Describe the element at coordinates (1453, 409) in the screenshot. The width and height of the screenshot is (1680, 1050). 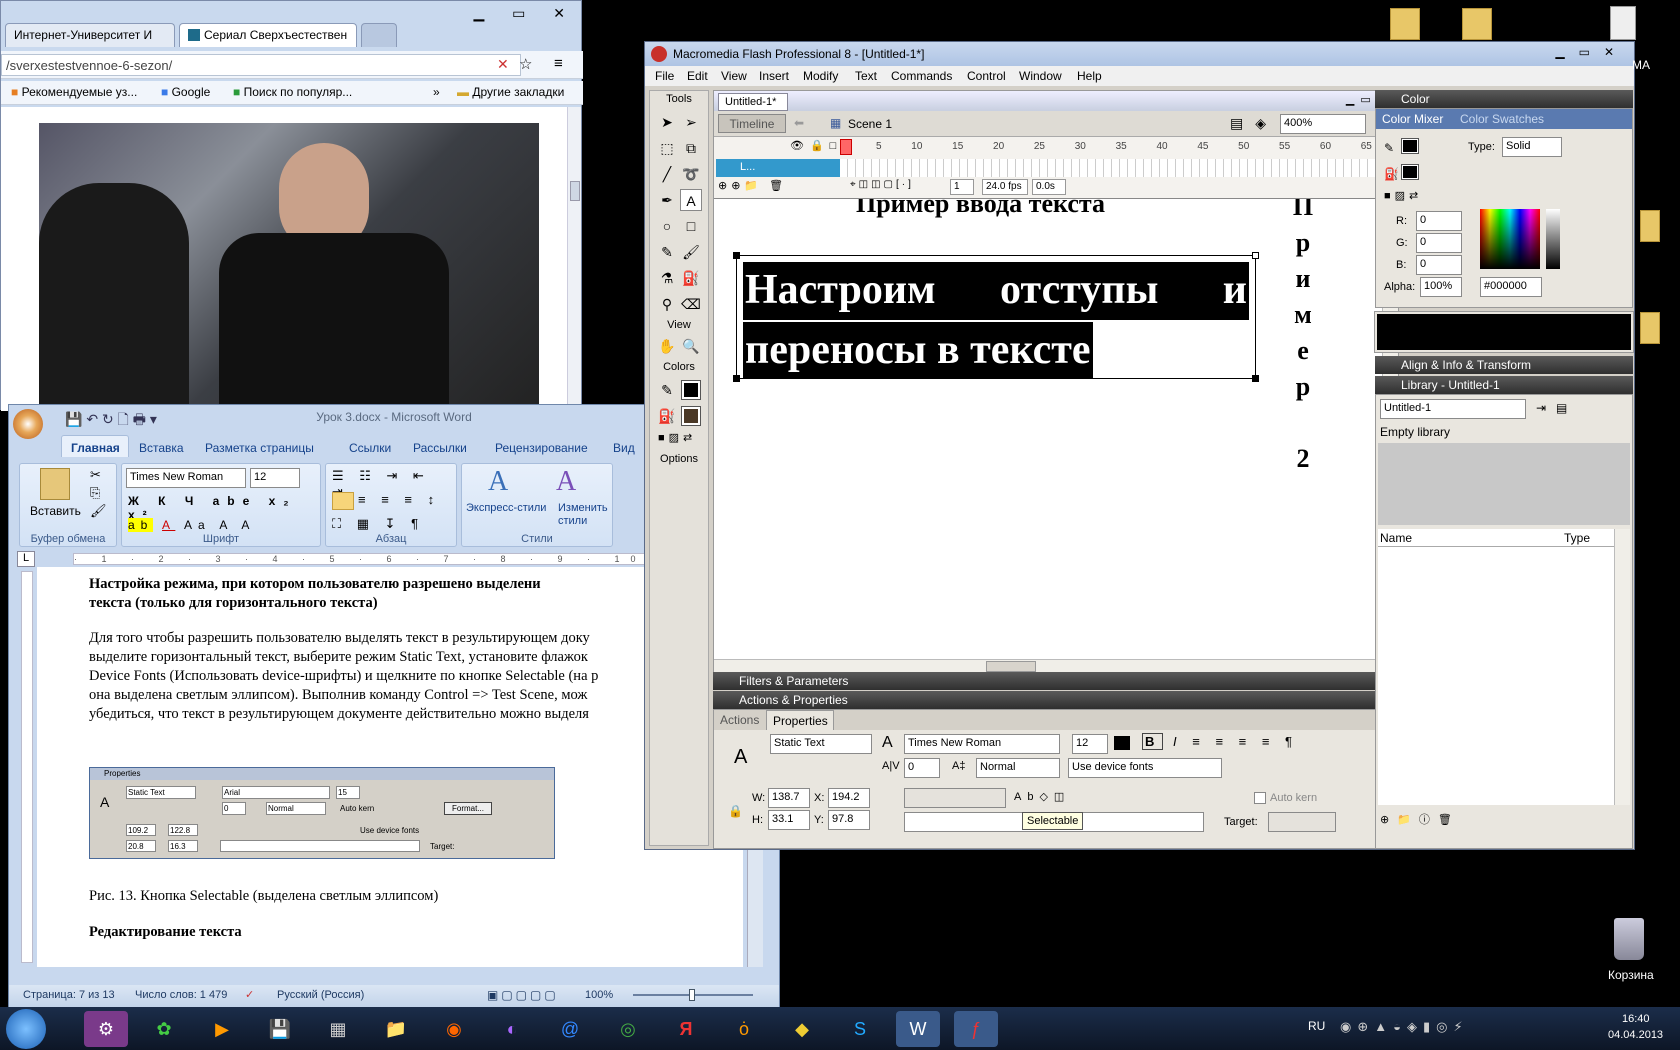
I see `library-select: Untitled-1` at that location.